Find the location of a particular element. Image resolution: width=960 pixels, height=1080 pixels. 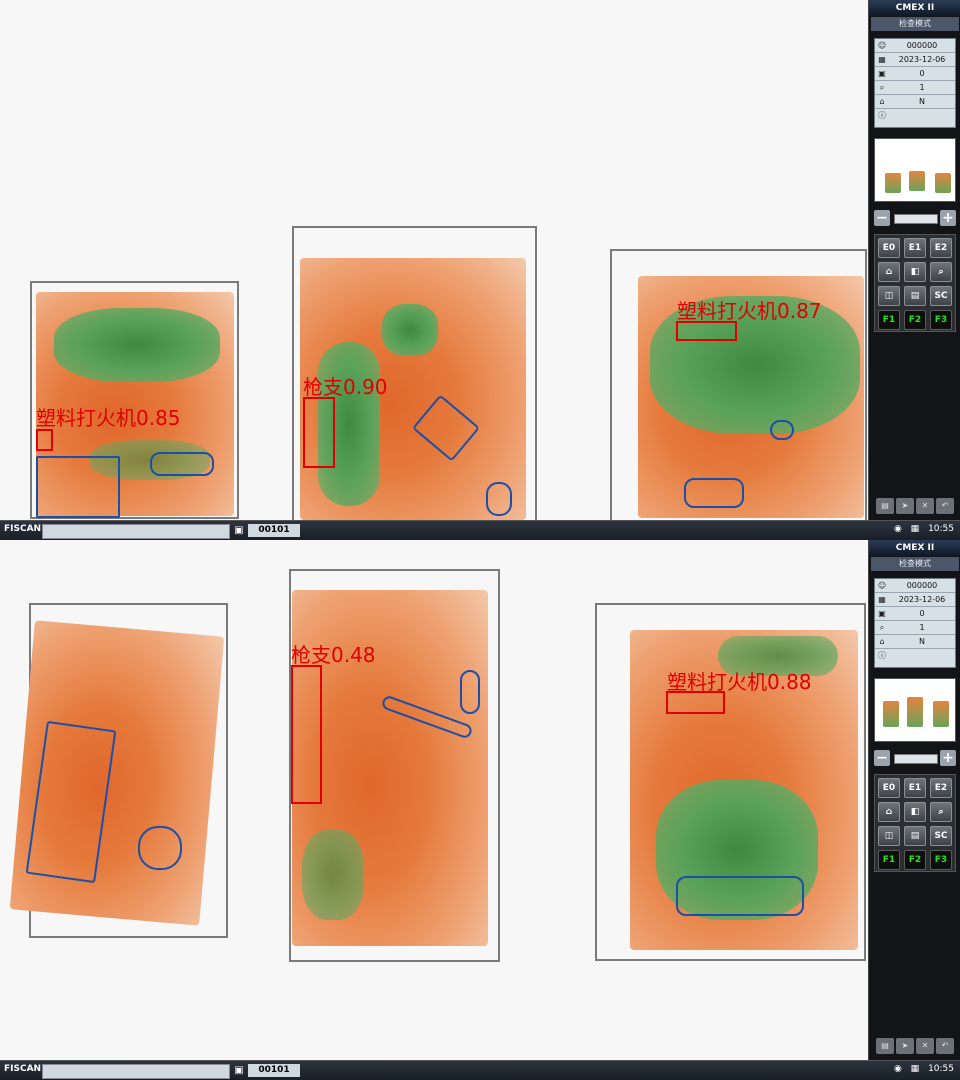

function-button-grid: E0 E1 E2 ⌂ ◧ ⌕ ◫ ▤ SC F1 F2 F3 is located at coordinates (915, 283).